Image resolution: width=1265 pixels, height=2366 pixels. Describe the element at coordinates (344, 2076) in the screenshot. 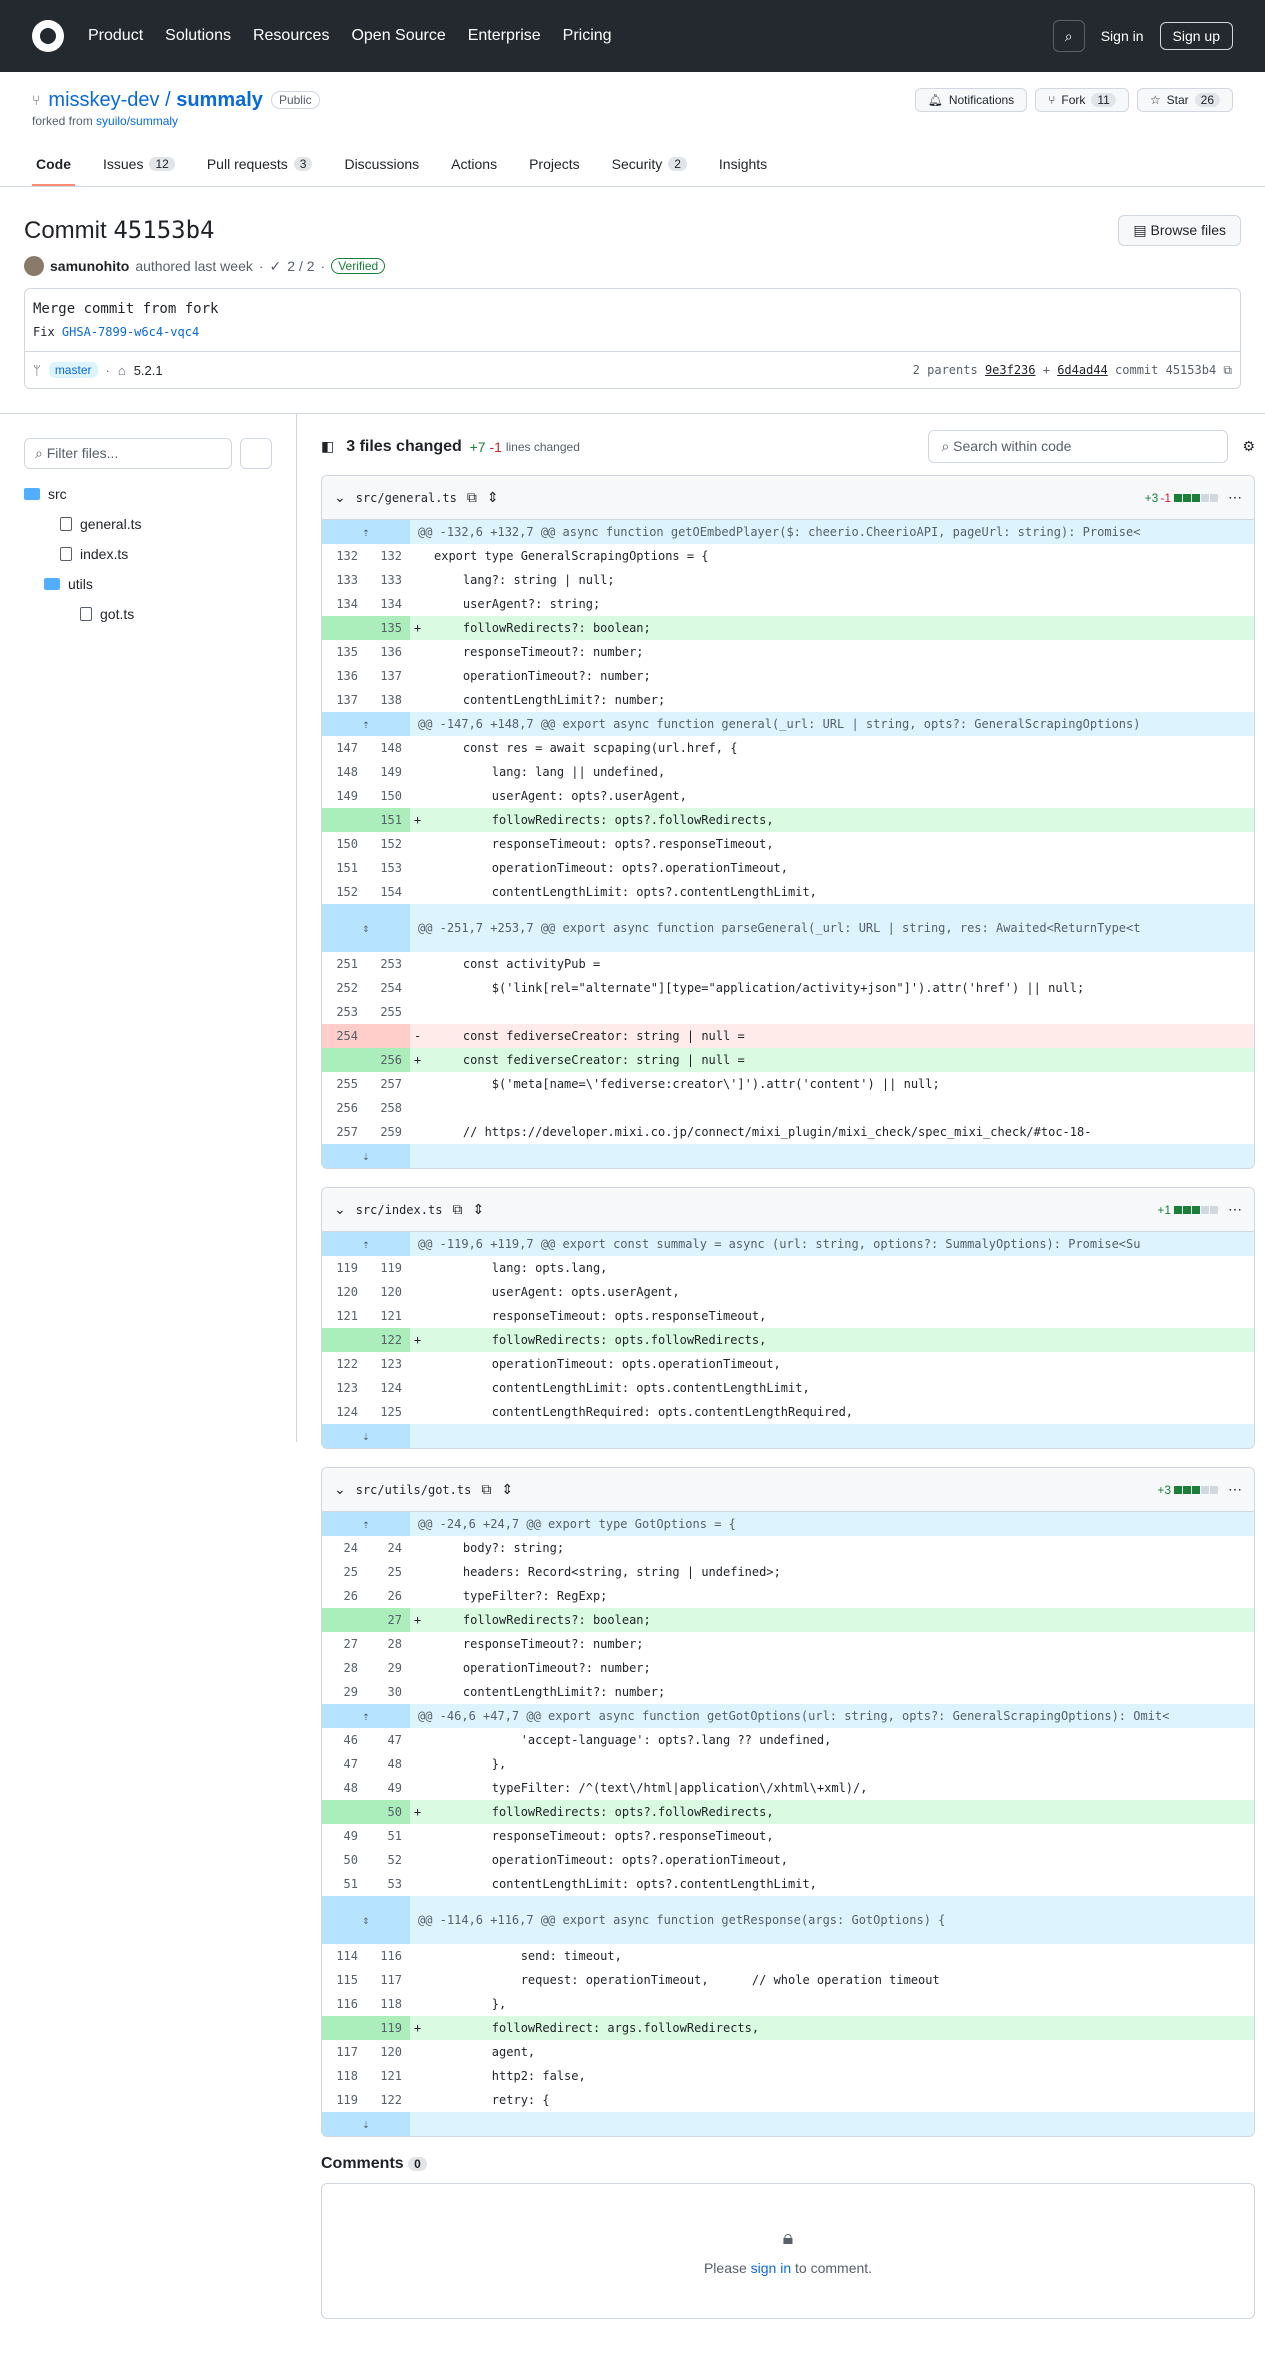

I see `old-line-number: 118` at that location.